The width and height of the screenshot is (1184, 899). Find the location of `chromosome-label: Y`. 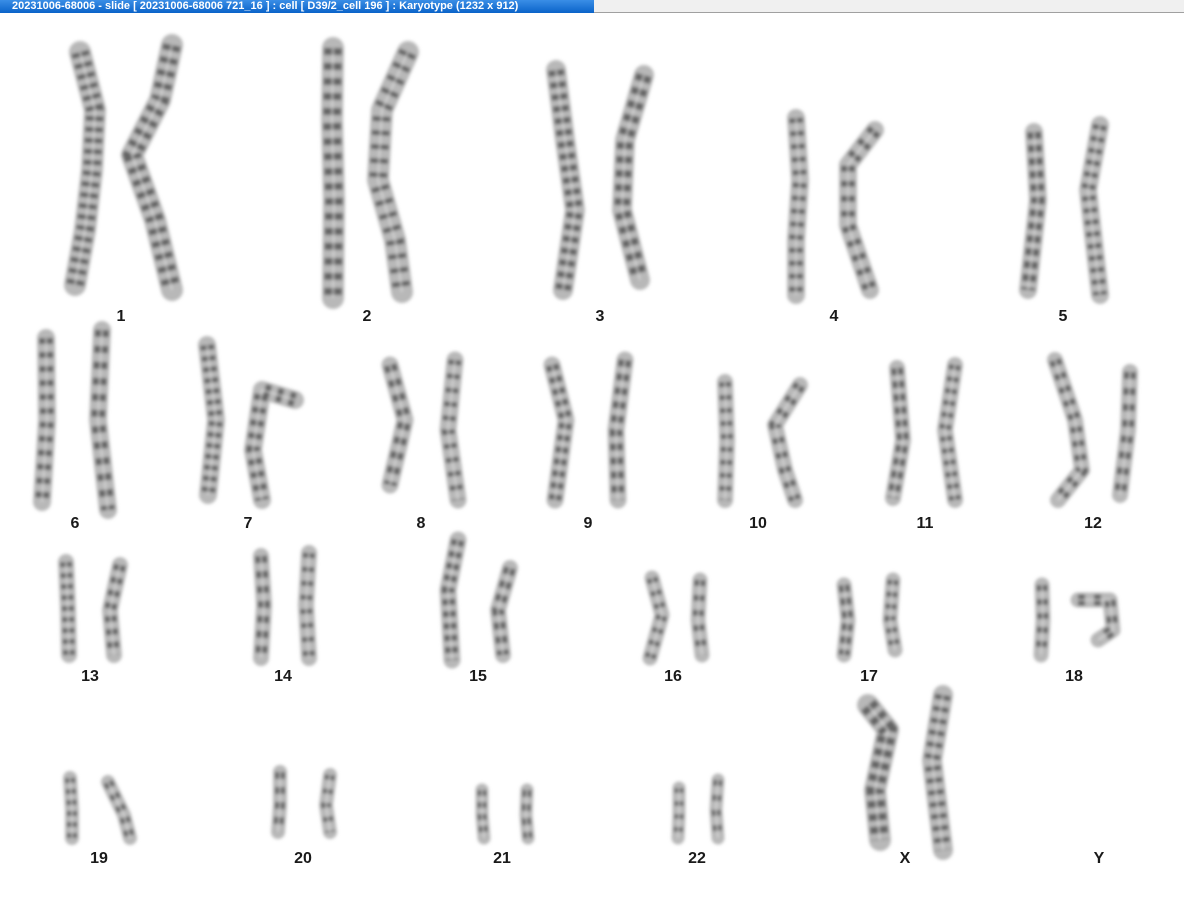

chromosome-label: Y is located at coordinates (1099, 858).